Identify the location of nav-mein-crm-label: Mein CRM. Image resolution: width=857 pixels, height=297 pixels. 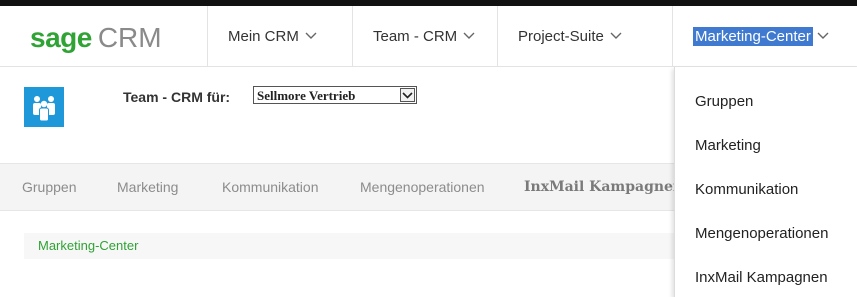
(263, 36).